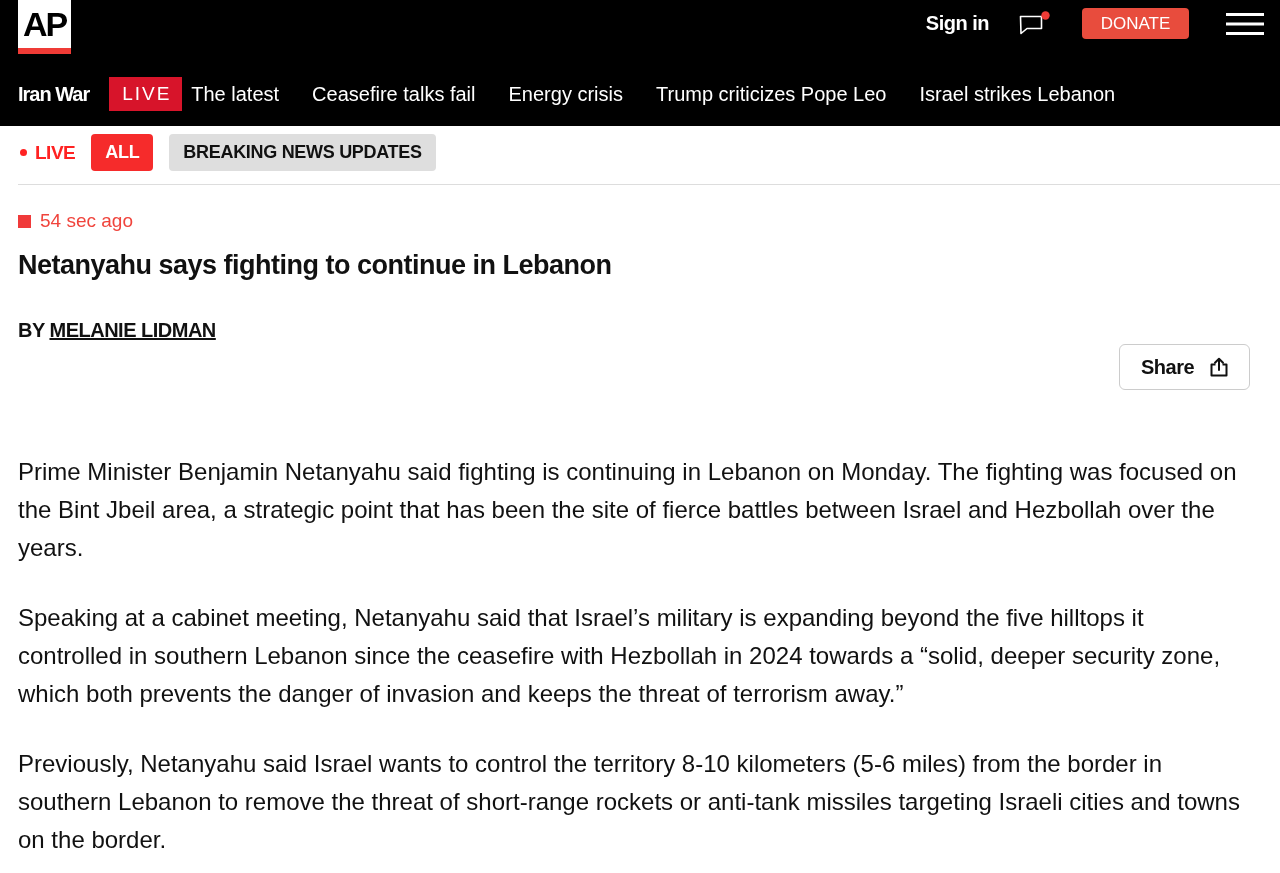 The width and height of the screenshot is (1280, 873). Describe the element at coordinates (23, 152) in the screenshot. I see `dot-icon` at that location.